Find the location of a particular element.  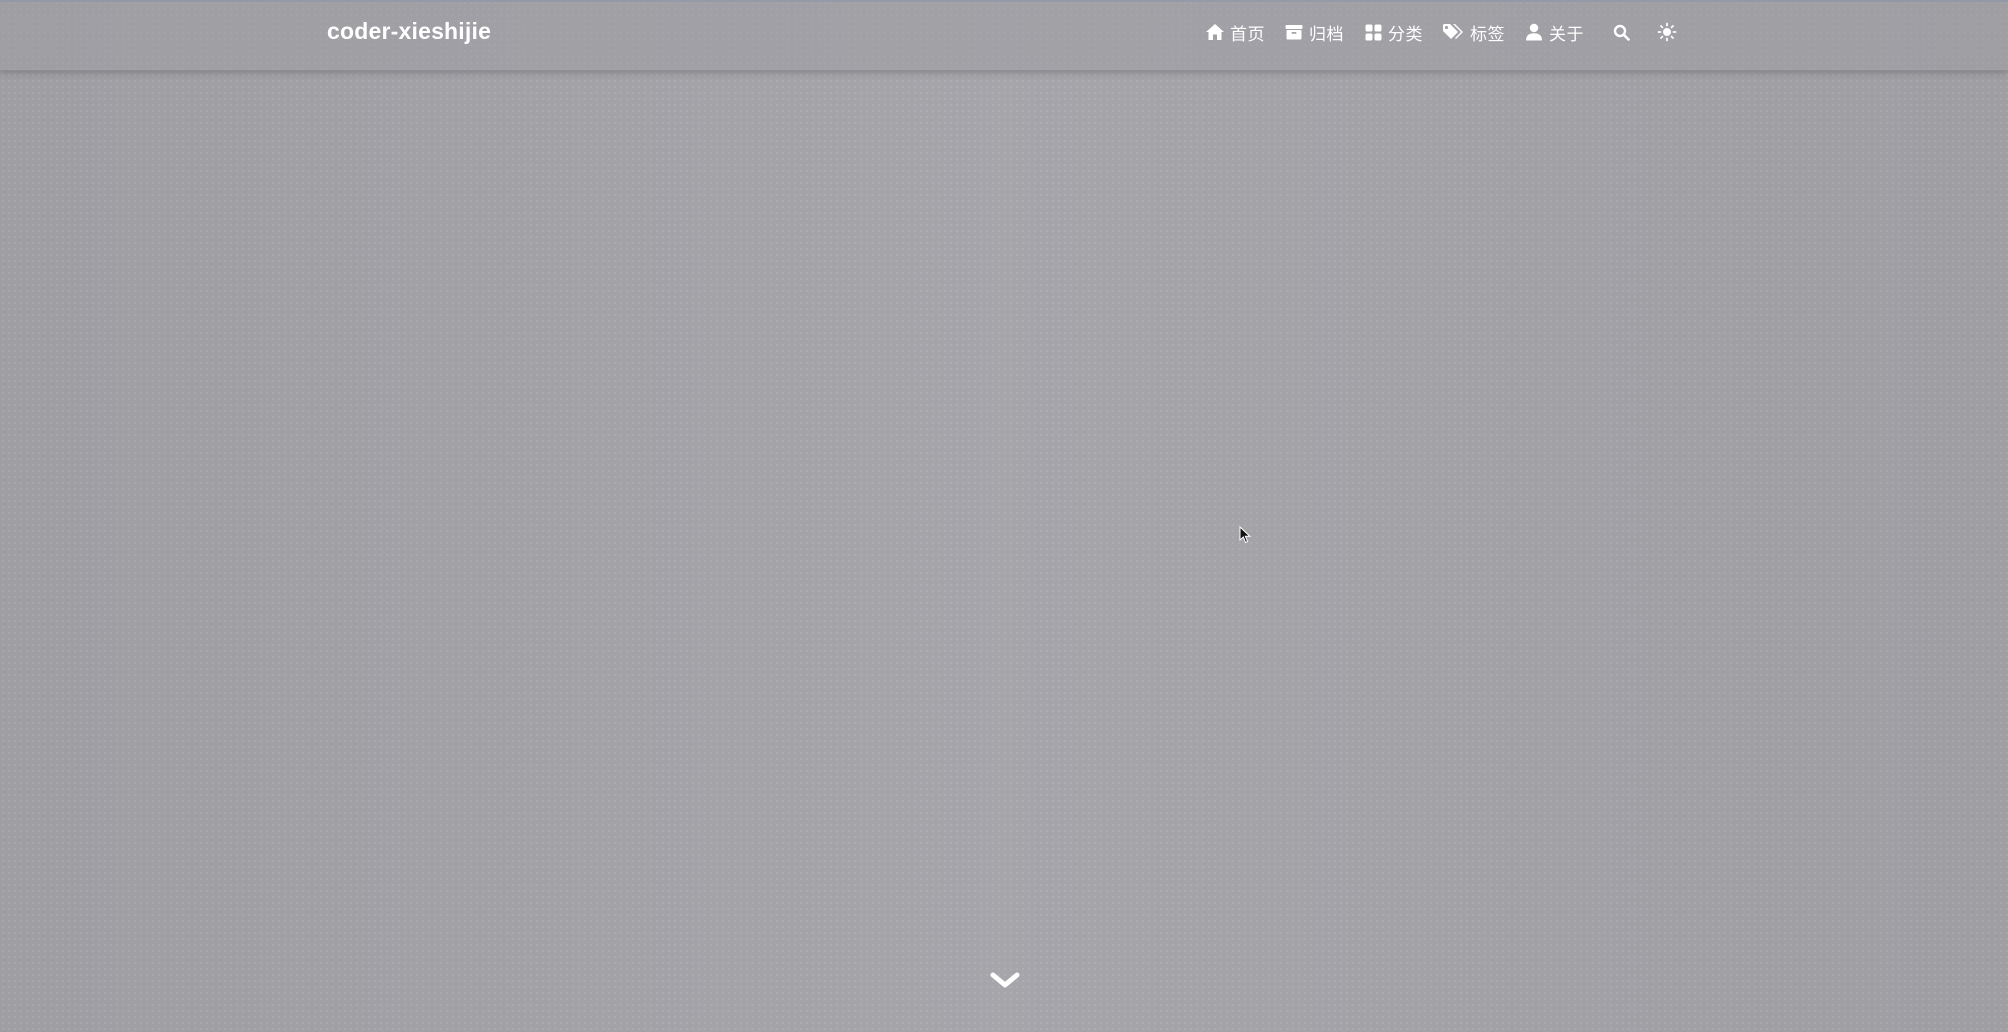

scroll-down-button is located at coordinates (1005, 980).